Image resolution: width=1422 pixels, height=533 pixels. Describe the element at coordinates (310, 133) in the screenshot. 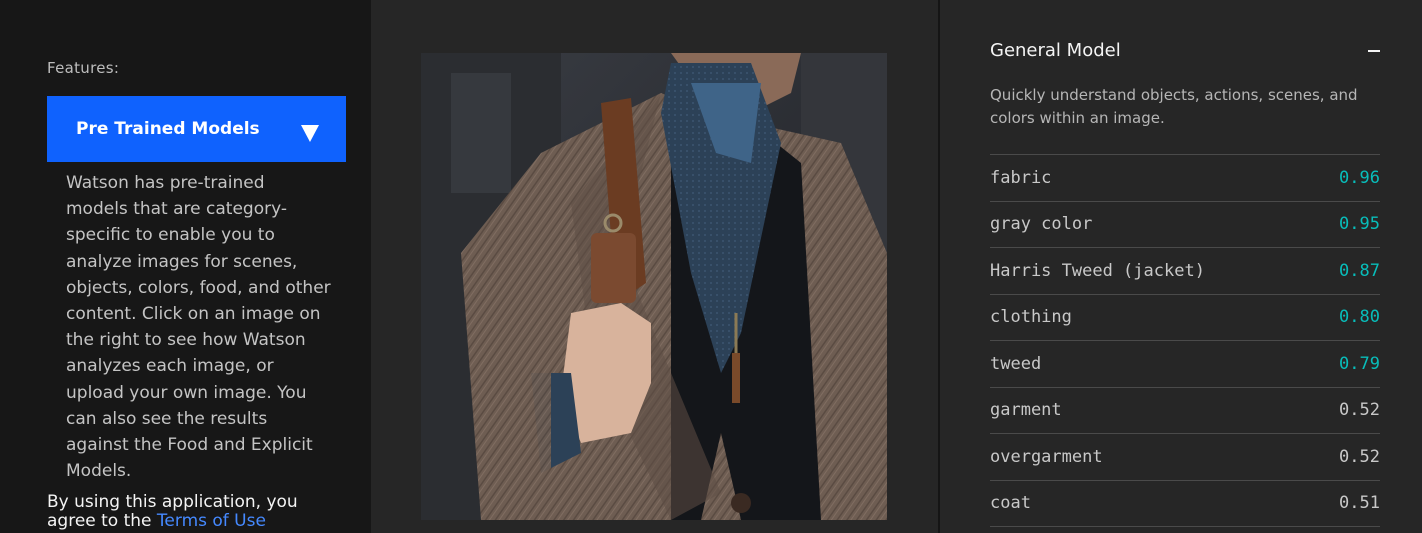

I see `caret-down-icon` at that location.